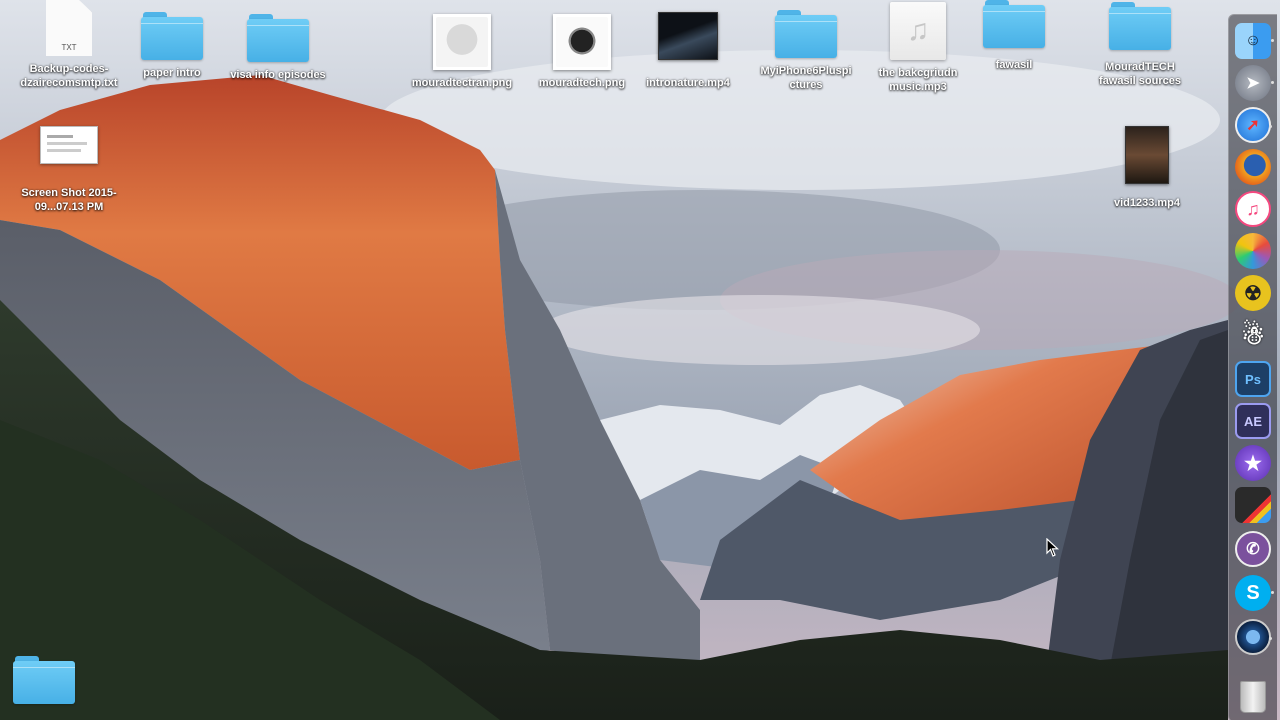  I want to click on final-cut-icon, so click(1253, 505).